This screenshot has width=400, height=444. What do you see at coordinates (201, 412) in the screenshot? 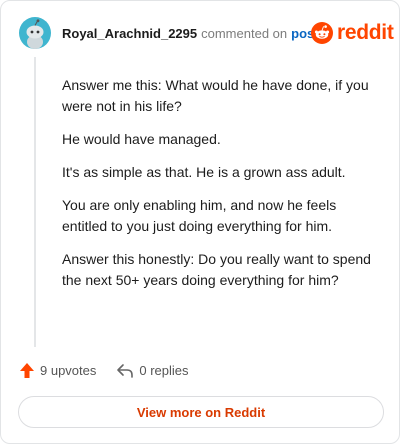
I see `view-more-button: View more on Reddit` at bounding box center [201, 412].